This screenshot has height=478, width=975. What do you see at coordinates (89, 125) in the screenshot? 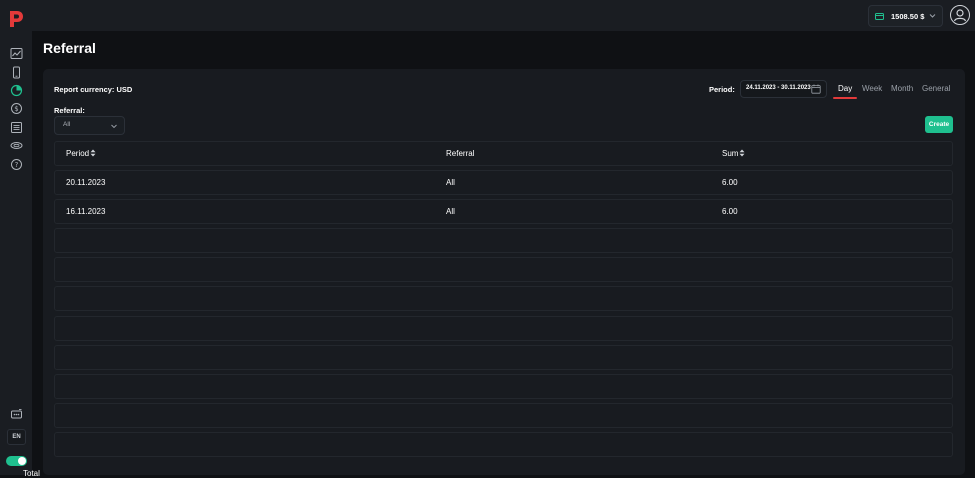
I see `referral-select: All` at bounding box center [89, 125].